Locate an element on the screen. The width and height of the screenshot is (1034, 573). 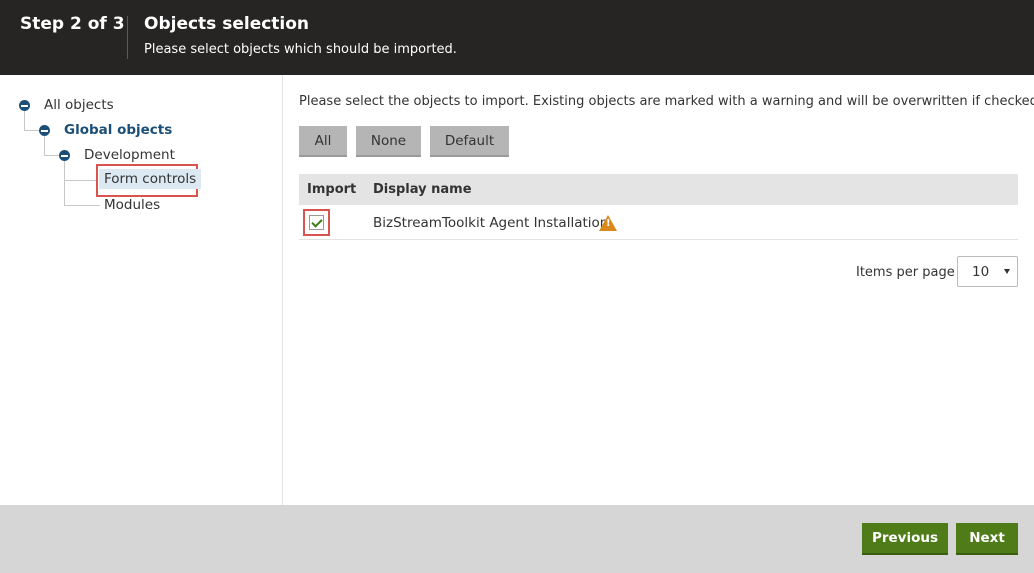
tree-item-all-objects: All objects is located at coordinates (79, 105).